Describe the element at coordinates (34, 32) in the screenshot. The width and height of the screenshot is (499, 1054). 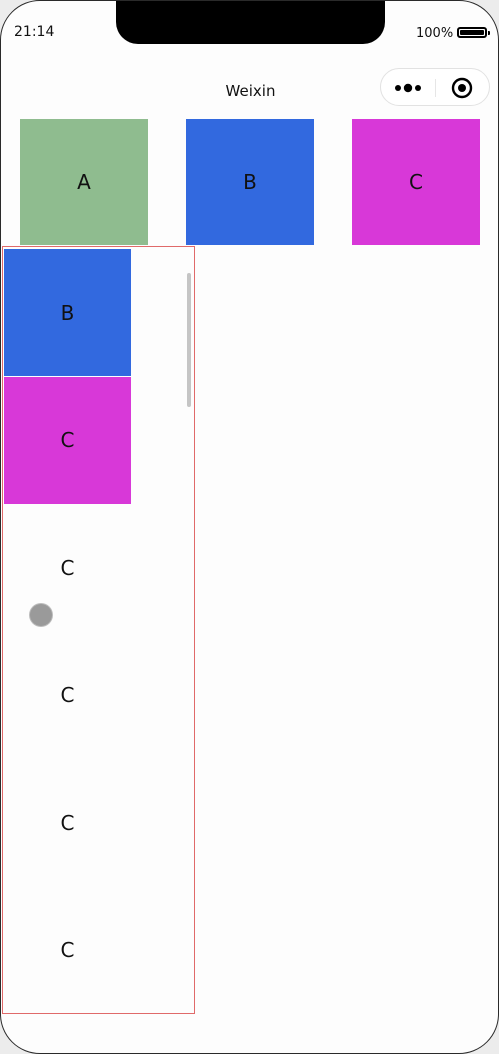
I see `status-time: 21:14` at that location.